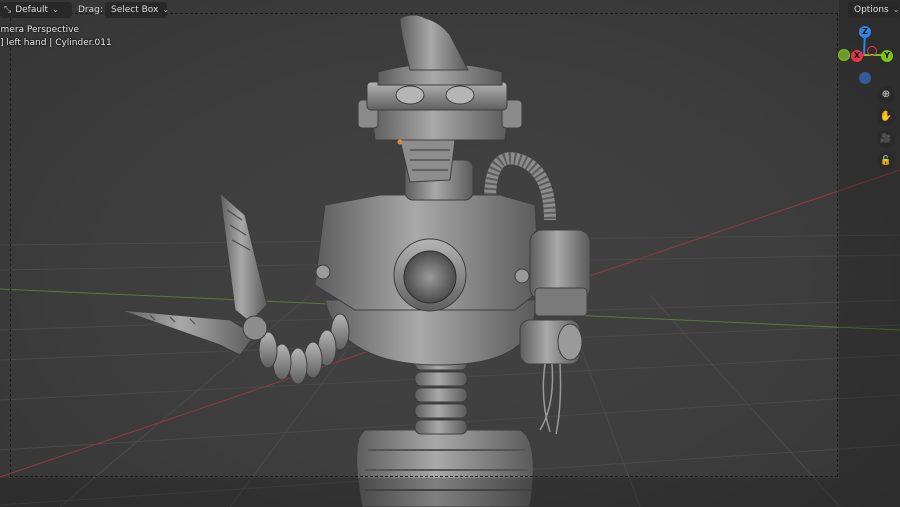  I want to click on orientation-label: Default, so click(32, 10).